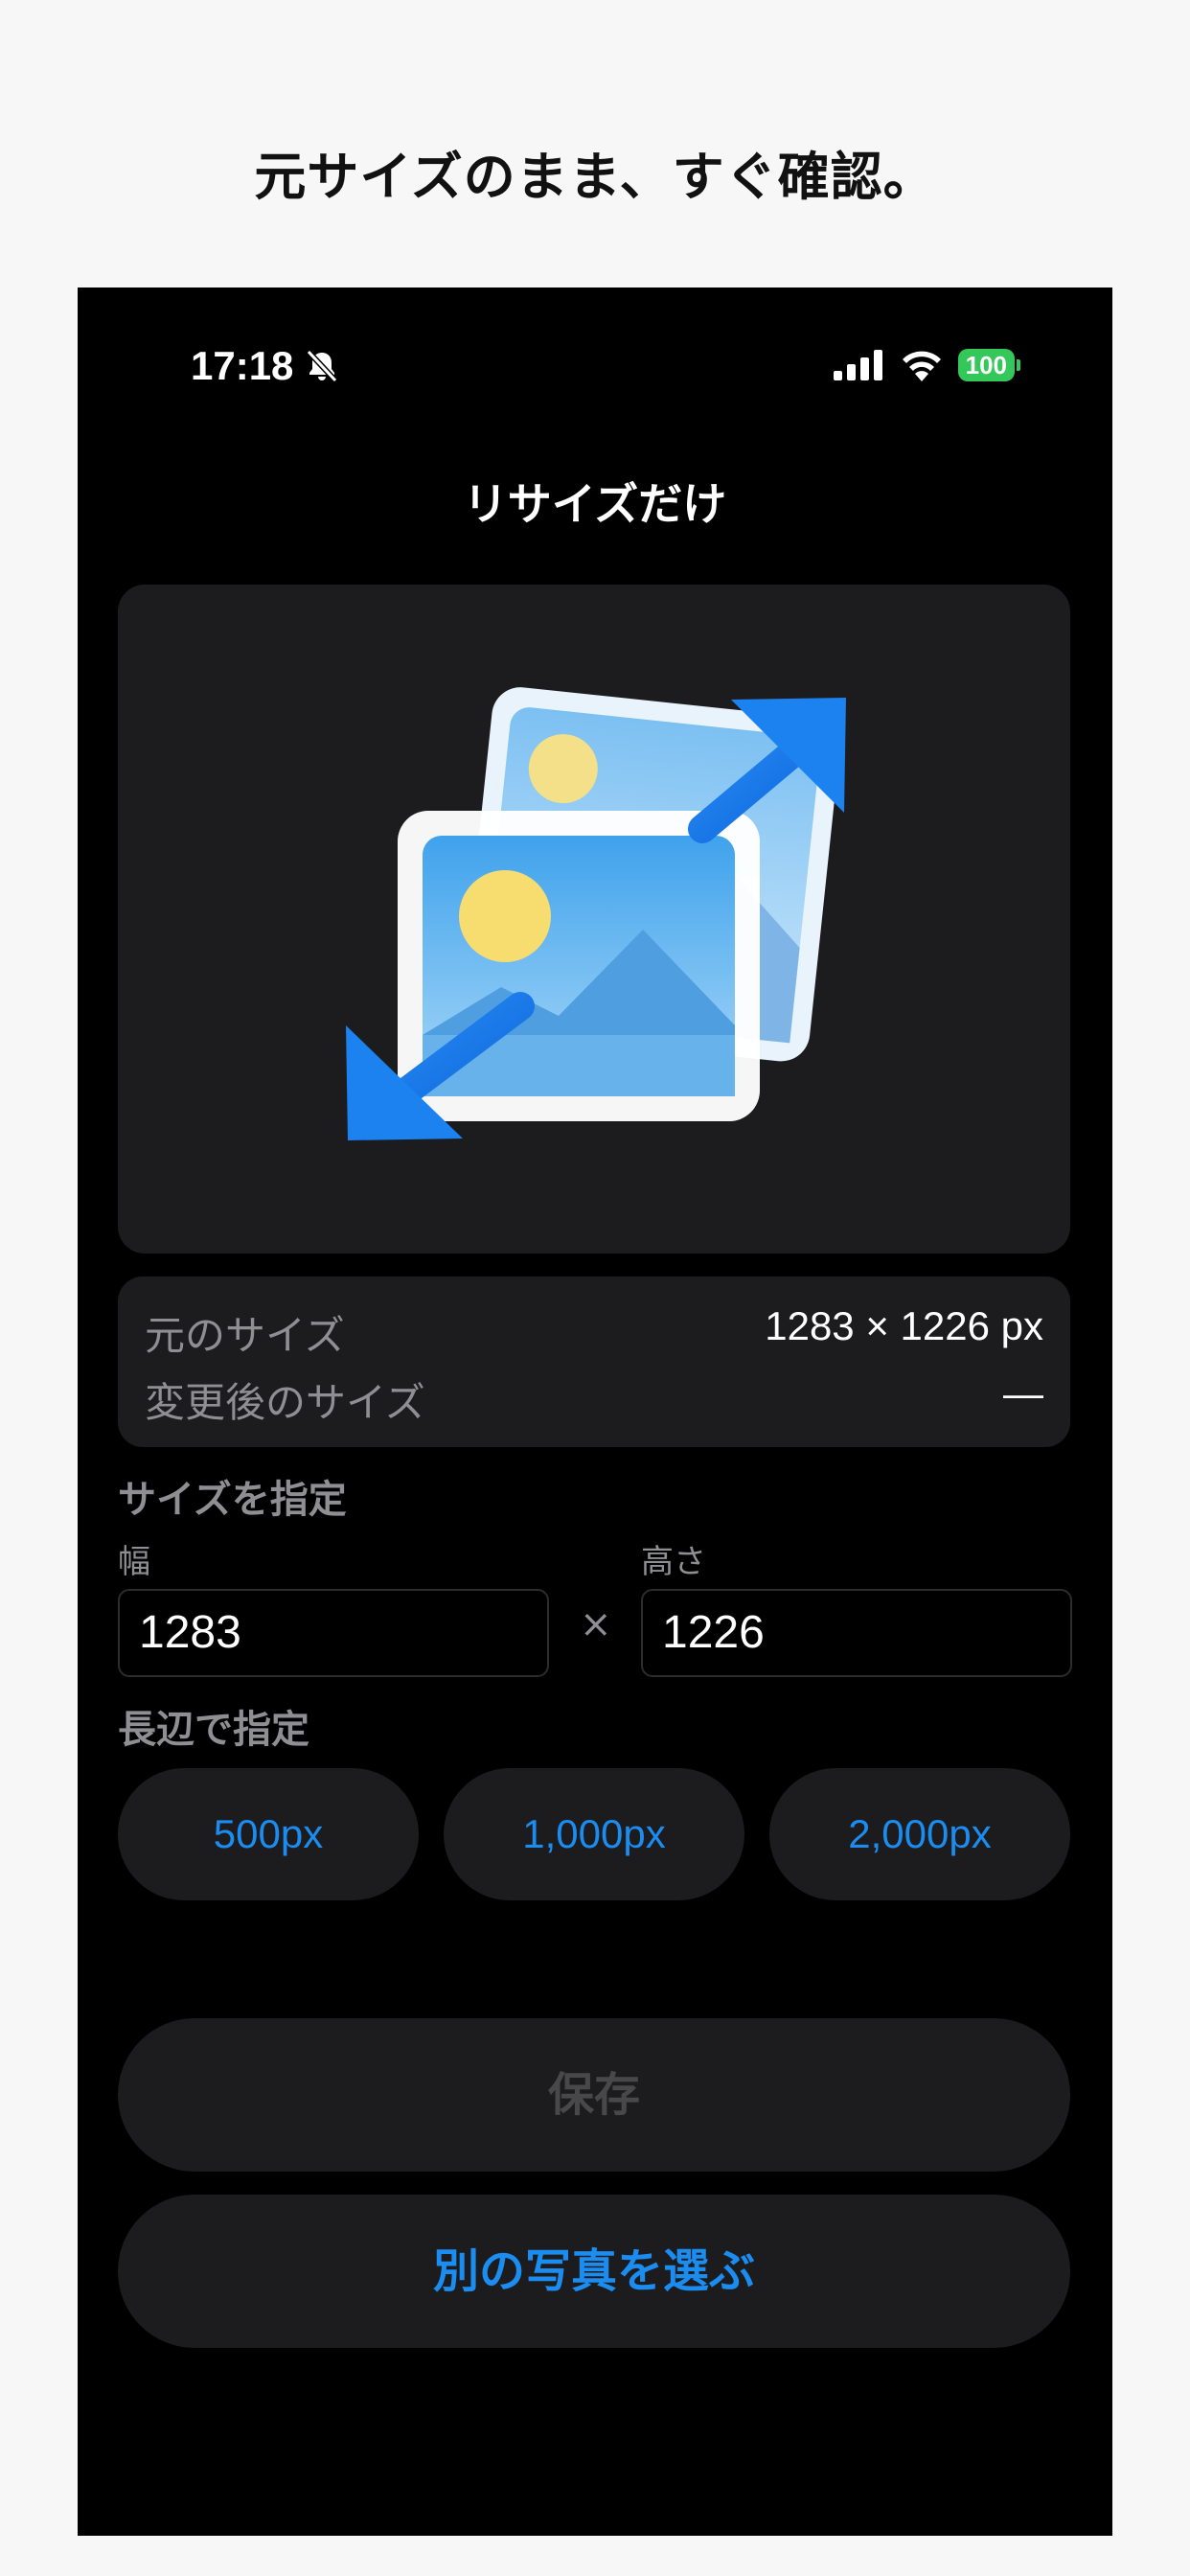 The image size is (1190, 2576). I want to click on status-time: 17:18, so click(266, 366).